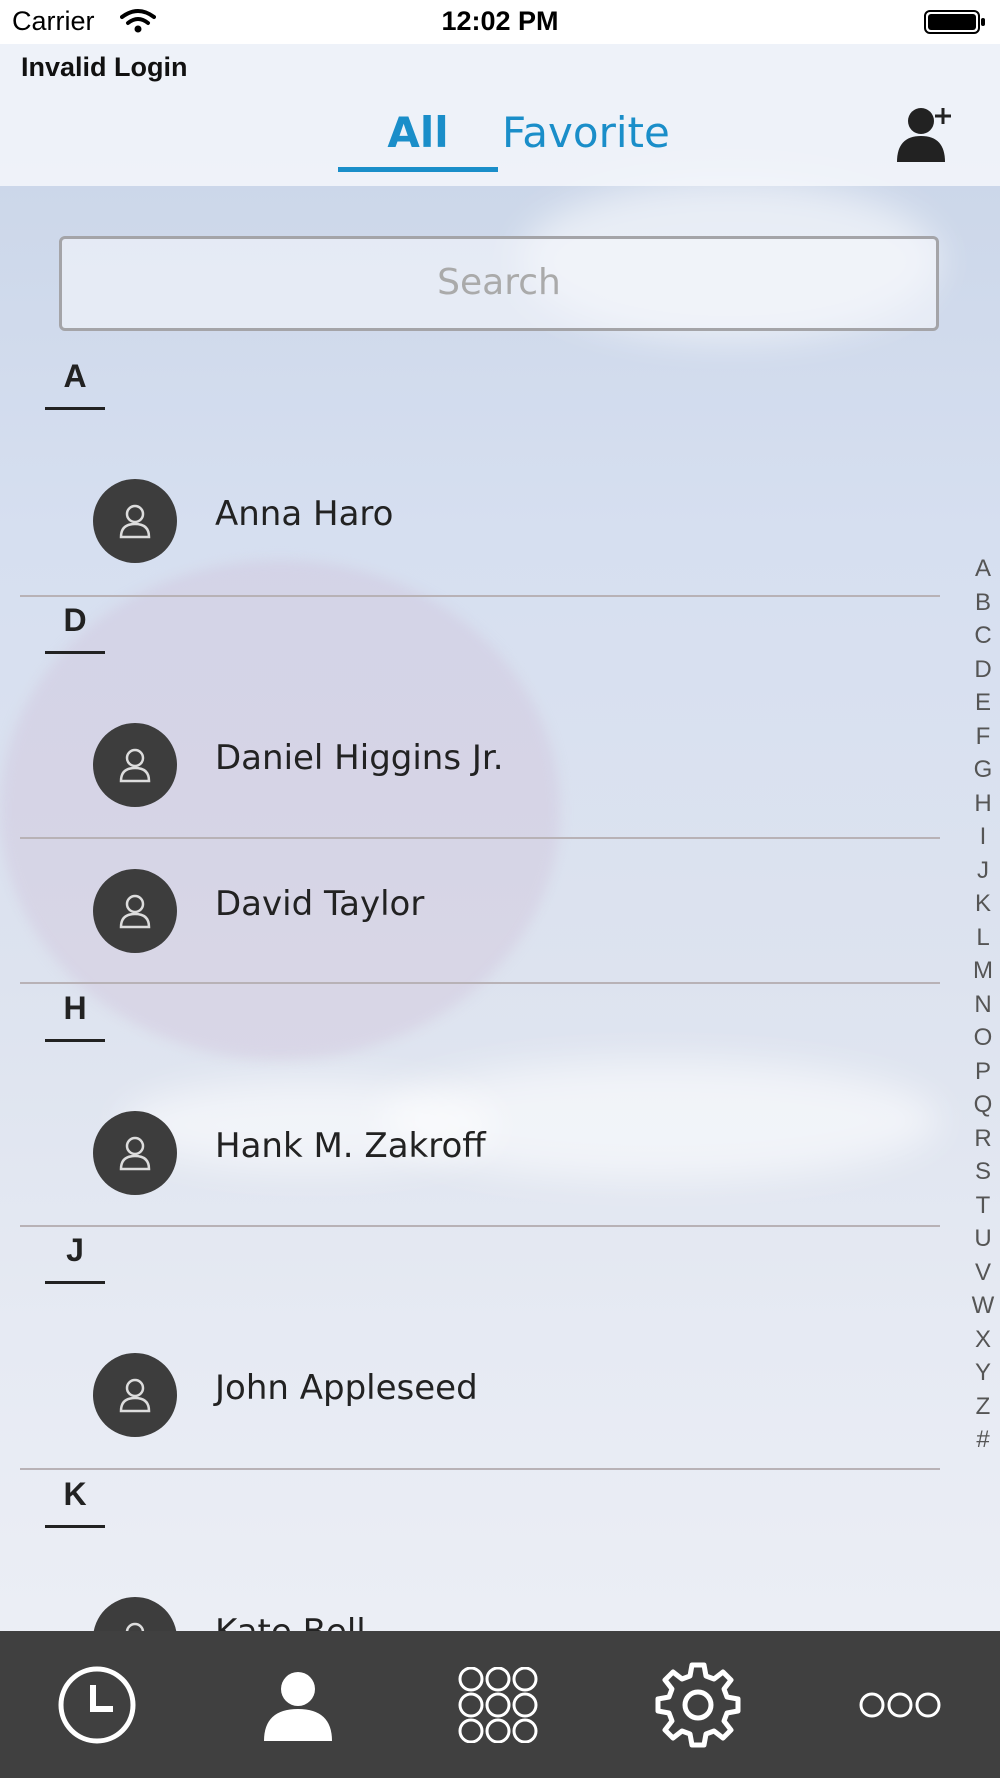  Describe the element at coordinates (500, 115) in the screenshot. I see `top-header: Invalid Login All Favorite` at that location.